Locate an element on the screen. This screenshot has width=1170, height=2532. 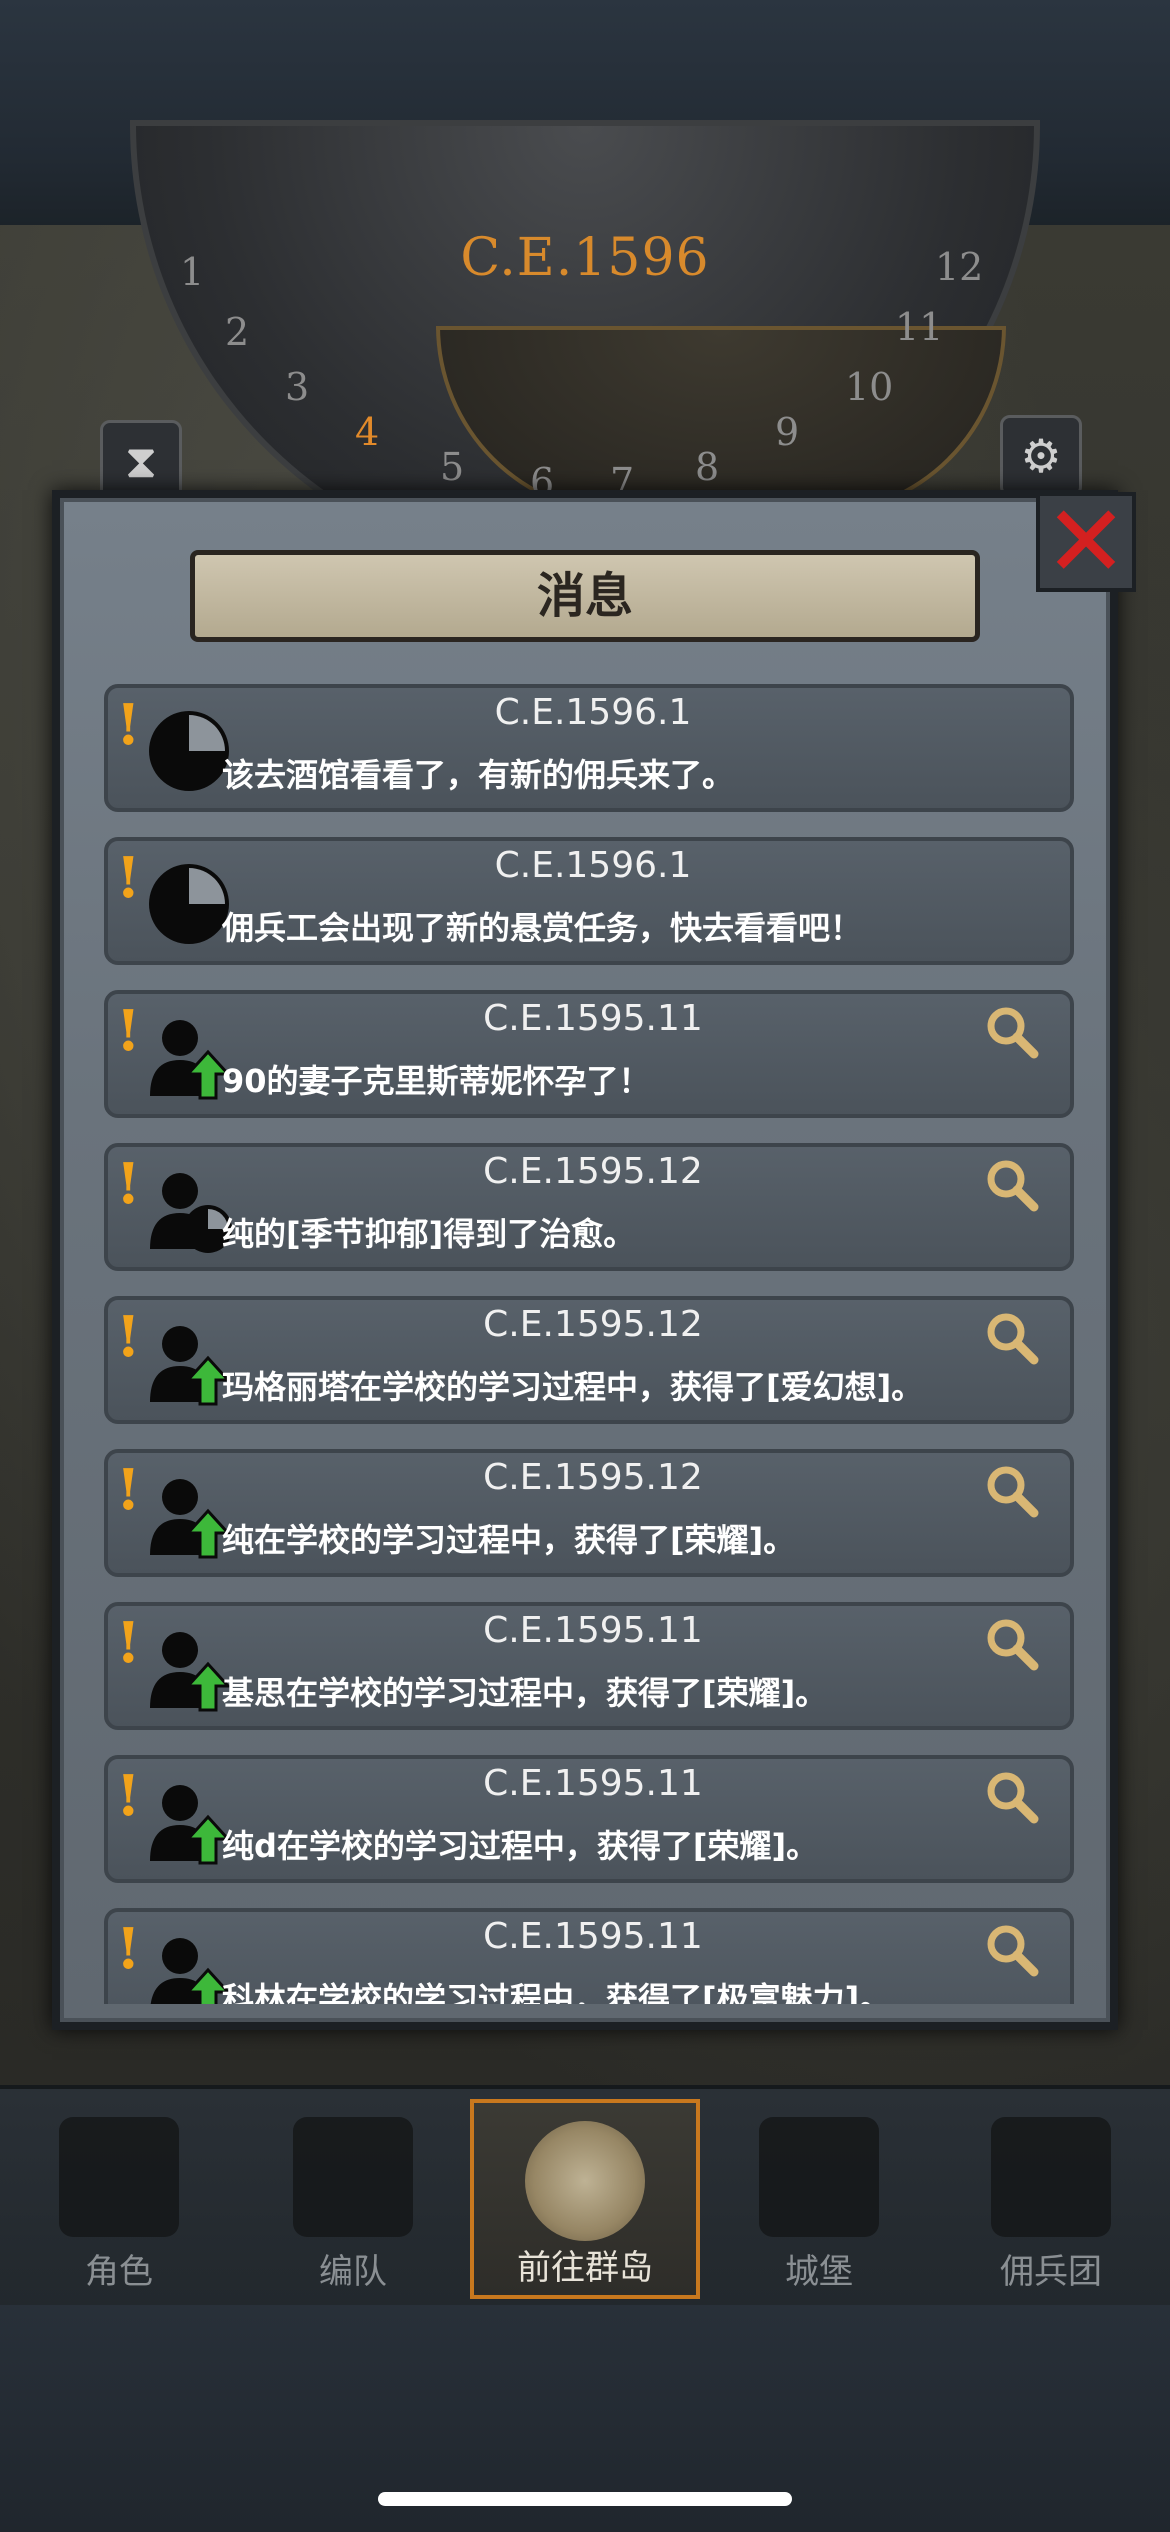
message-row: ! C.E.1595.12 纯在学校的学习过程中，获得了[荣耀]。 is located at coordinates (589, 1513).